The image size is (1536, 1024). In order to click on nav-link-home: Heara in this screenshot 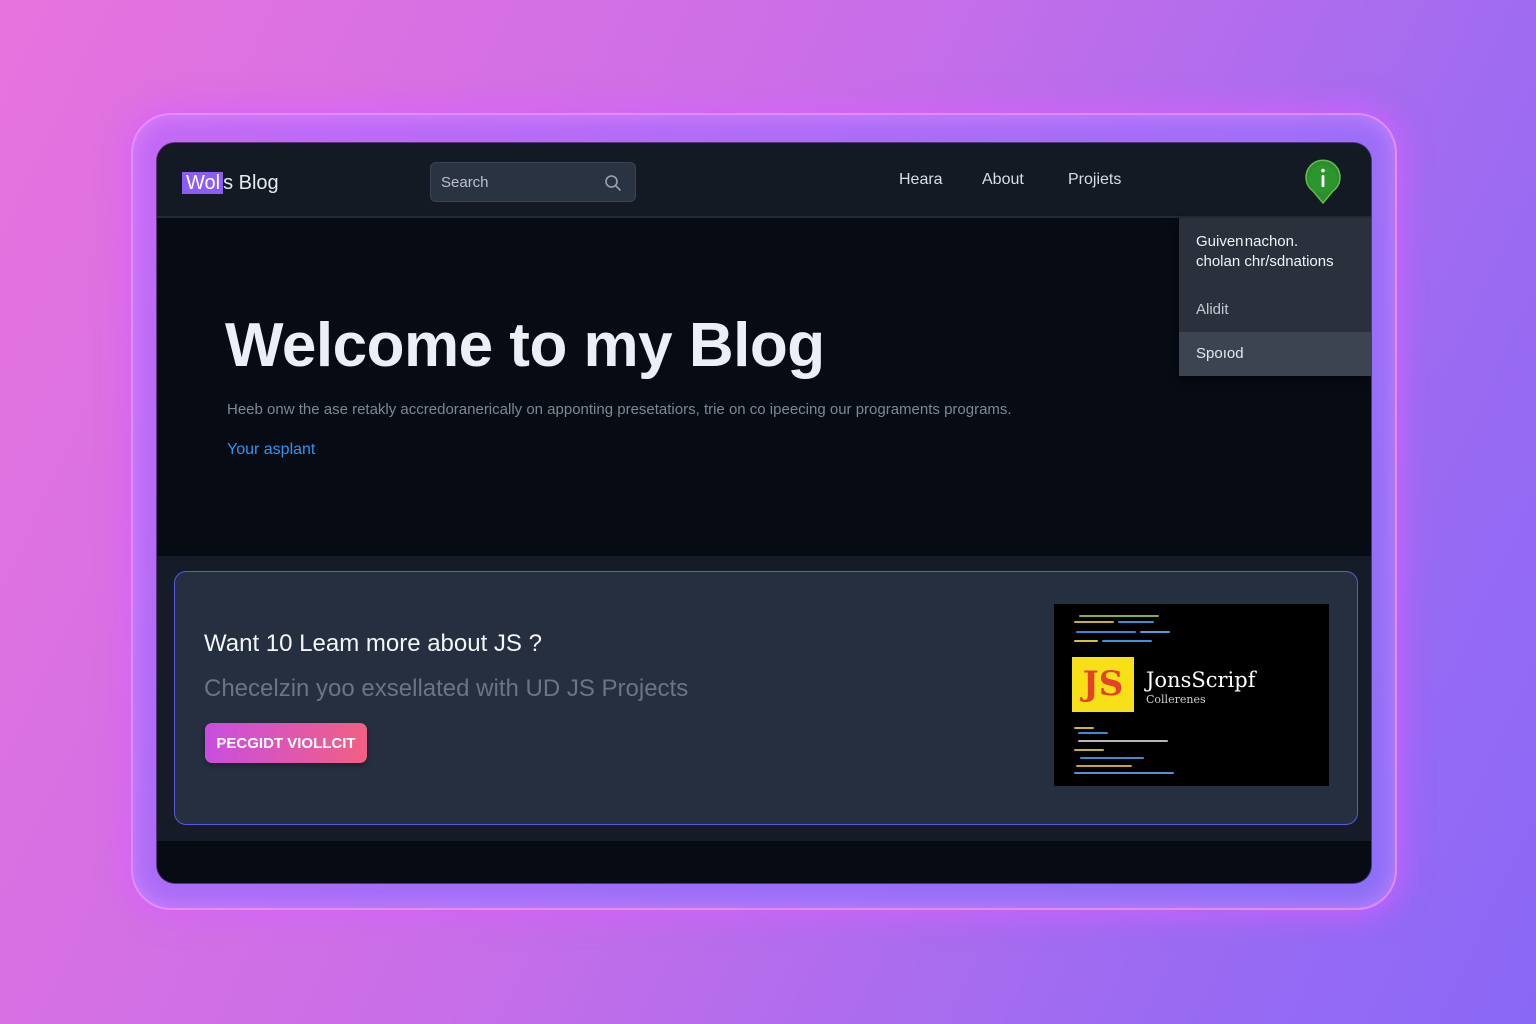, I will do `click(921, 180)`.